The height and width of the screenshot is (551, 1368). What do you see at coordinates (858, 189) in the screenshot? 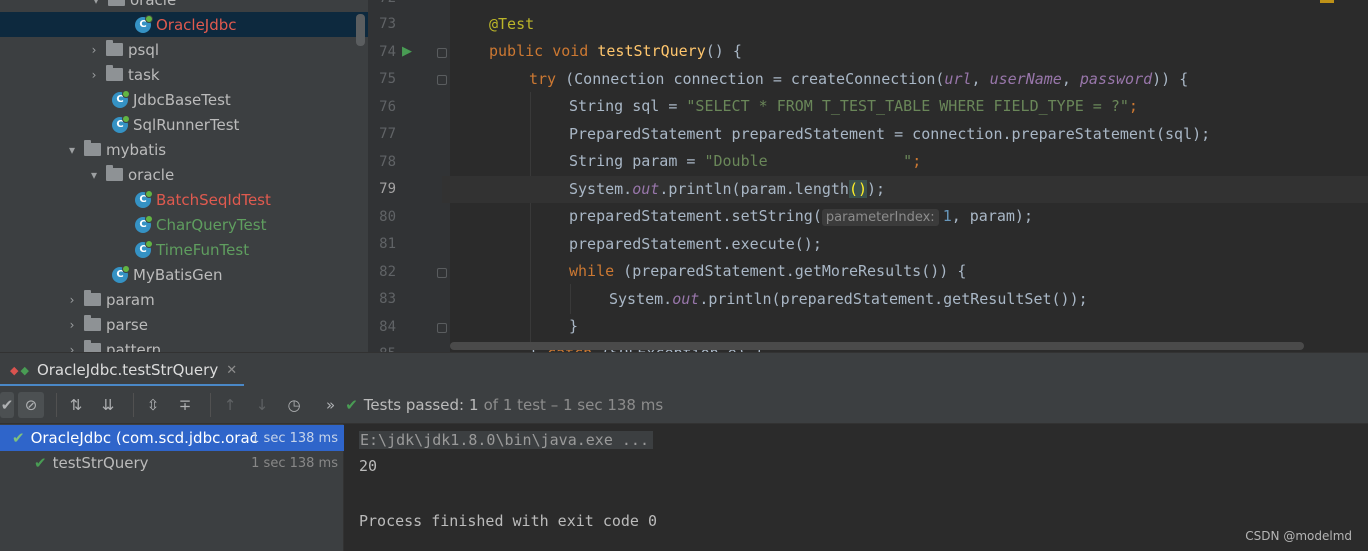
I see `matched-brace-highlight: ()` at bounding box center [858, 189].